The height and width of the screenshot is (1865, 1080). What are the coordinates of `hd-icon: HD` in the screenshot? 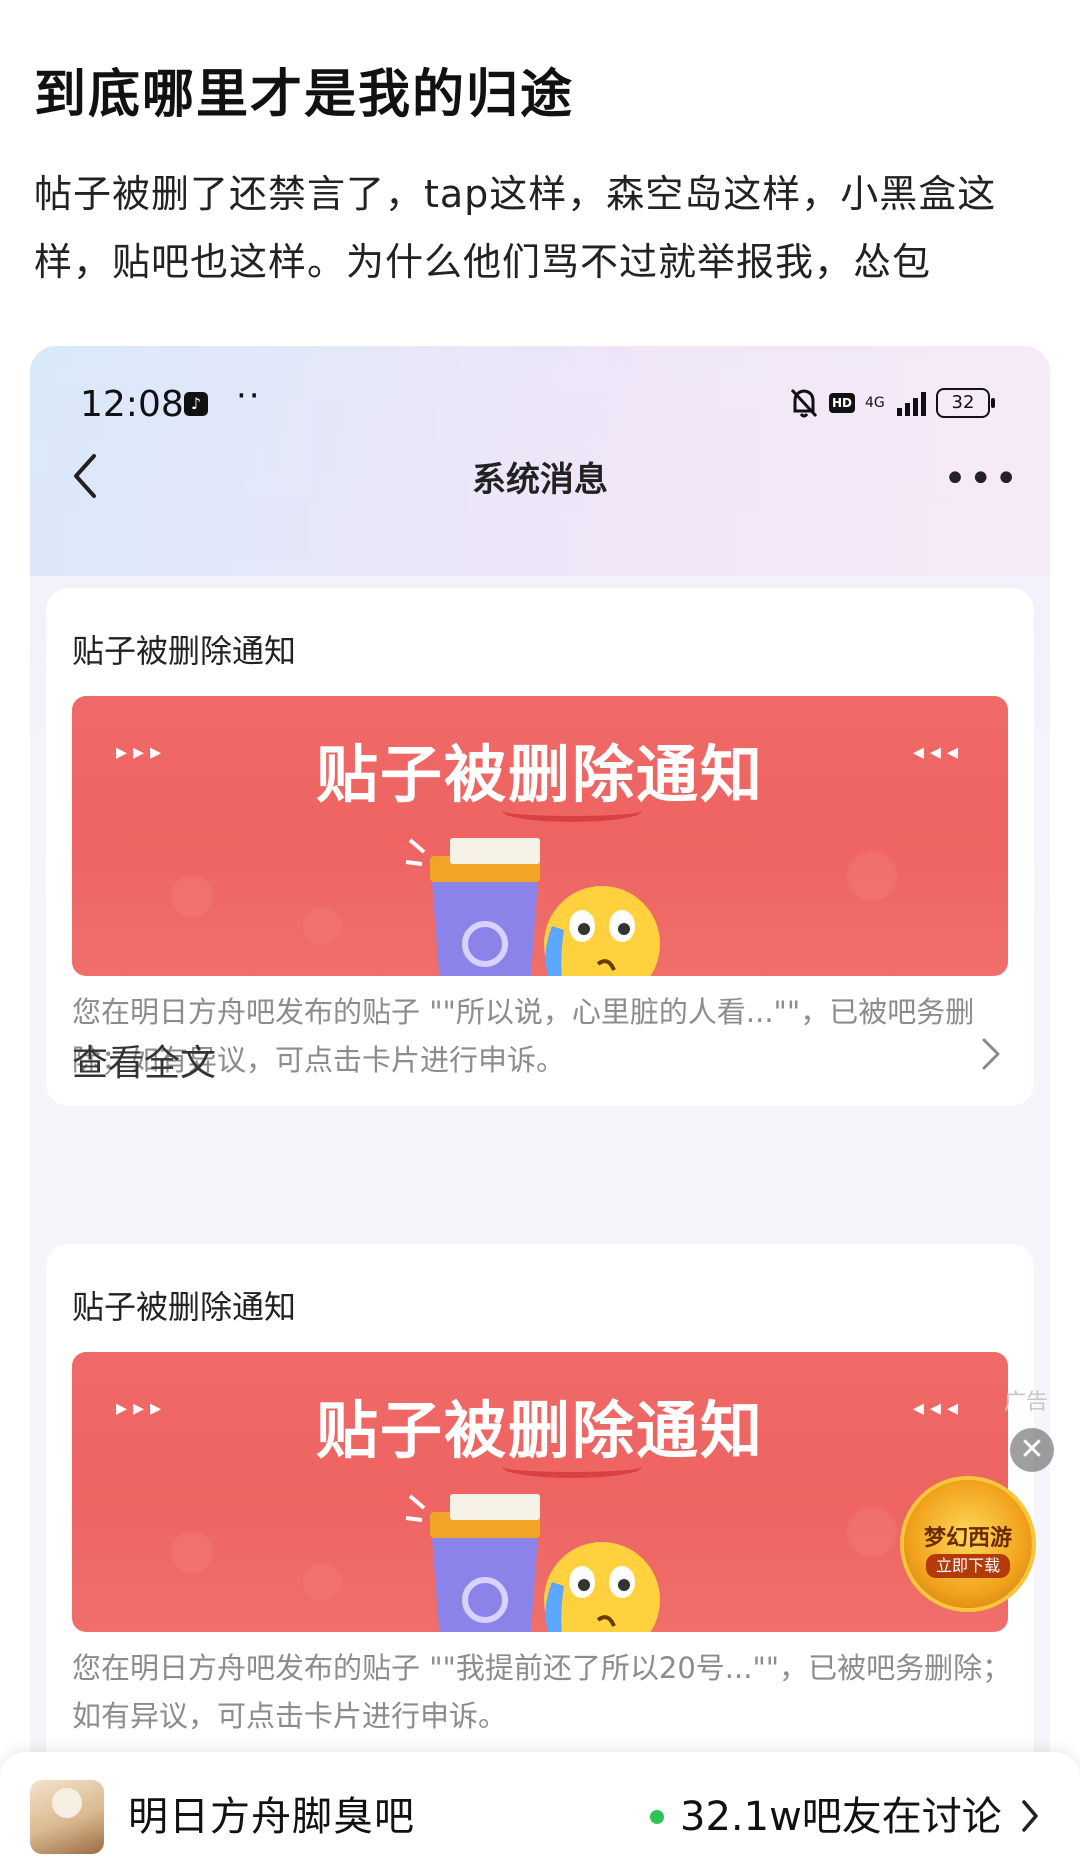 It's located at (842, 403).